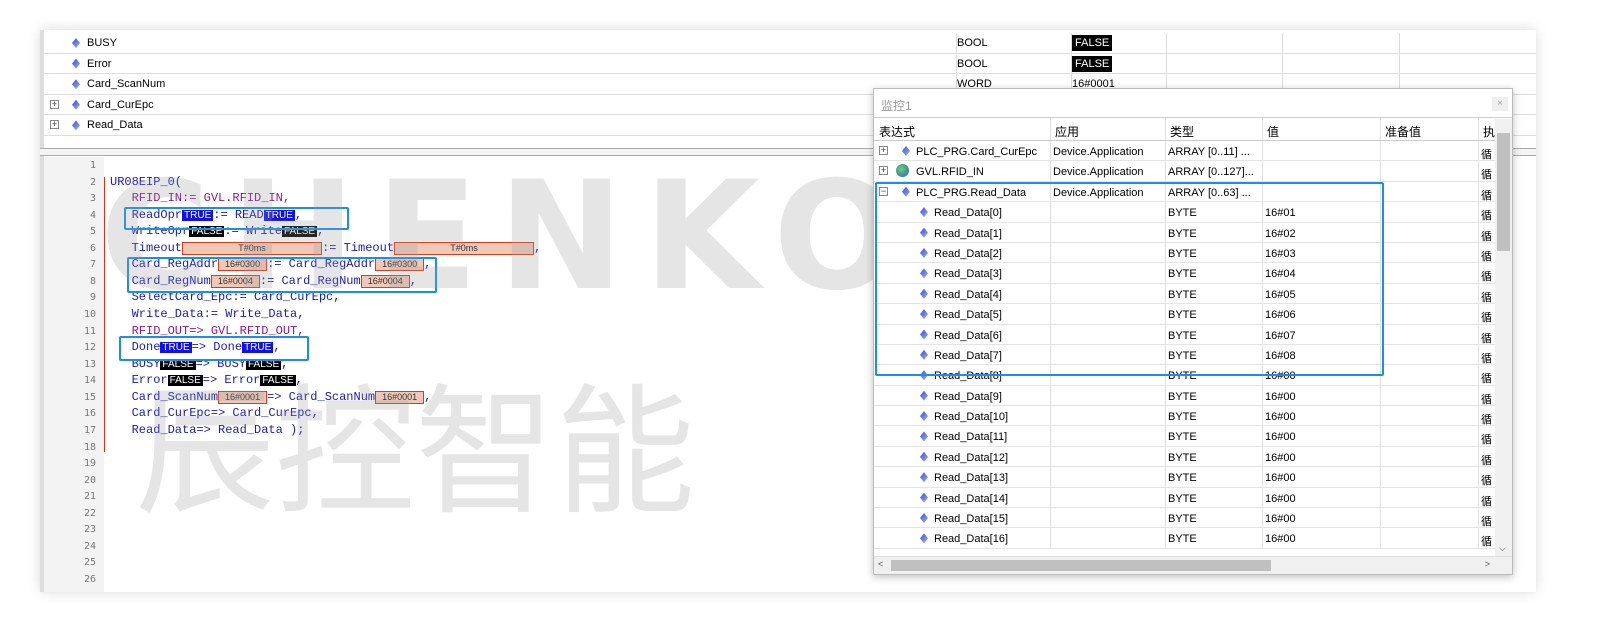  Describe the element at coordinates (1193, 538) in the screenshot. I see `watch-row: Read_Data[16] BYTE 16#00 循` at that location.